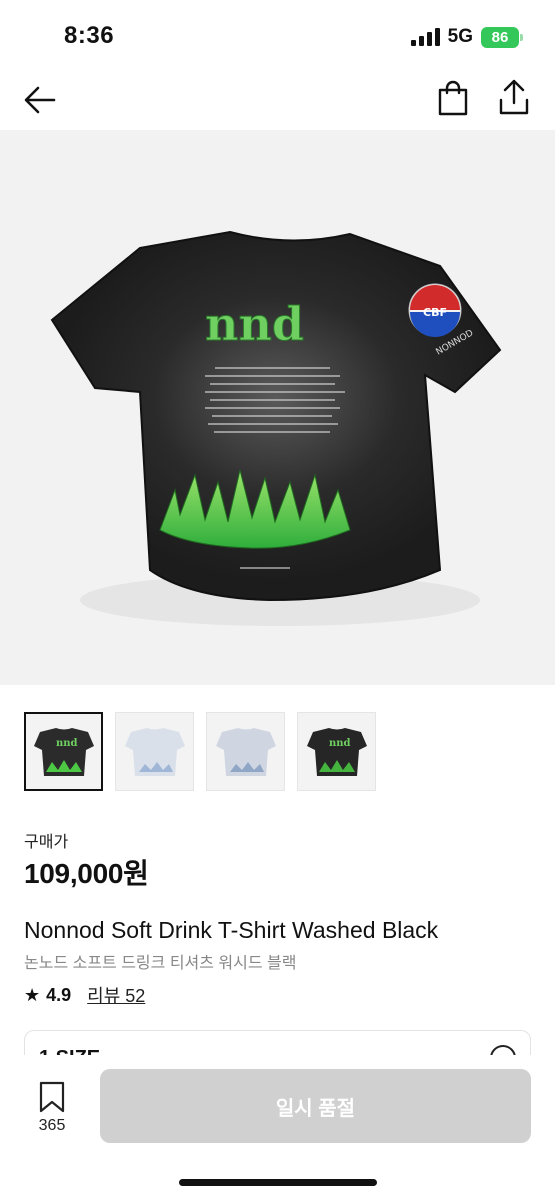 This screenshot has width=555, height=1200. What do you see at coordinates (277, 100) in the screenshot?
I see `top-nav` at bounding box center [277, 100].